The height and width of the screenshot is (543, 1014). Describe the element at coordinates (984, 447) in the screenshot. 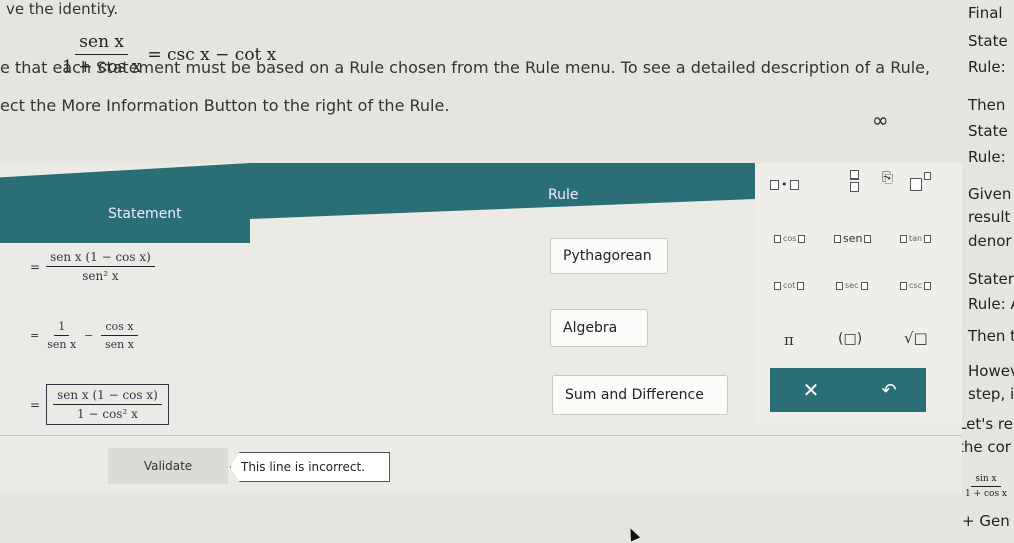

I see `rc-line: the cor` at that location.